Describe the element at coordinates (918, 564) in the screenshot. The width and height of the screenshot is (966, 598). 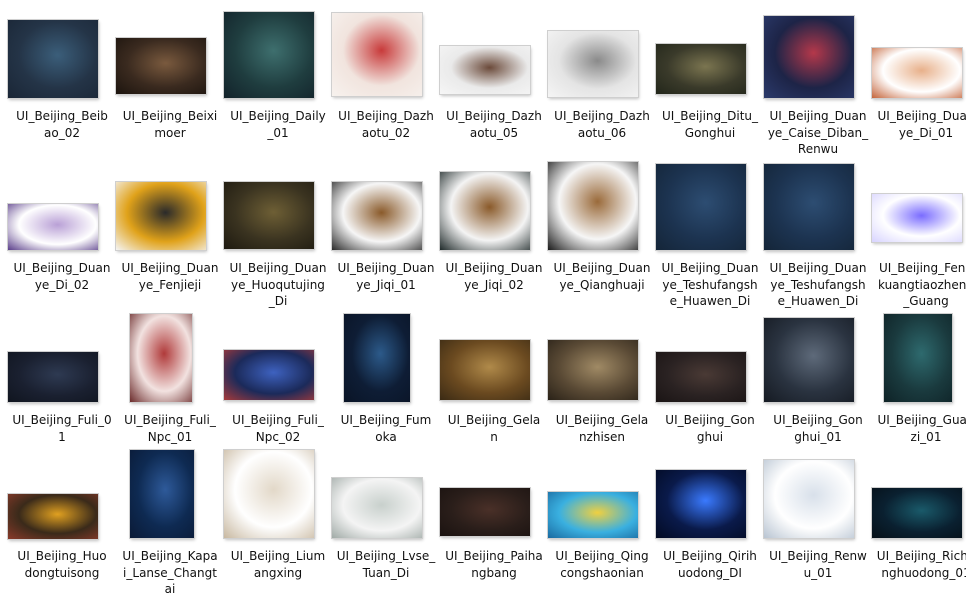
I see `file-name-label: UI_Beijing_Richa nghuodong_01` at that location.